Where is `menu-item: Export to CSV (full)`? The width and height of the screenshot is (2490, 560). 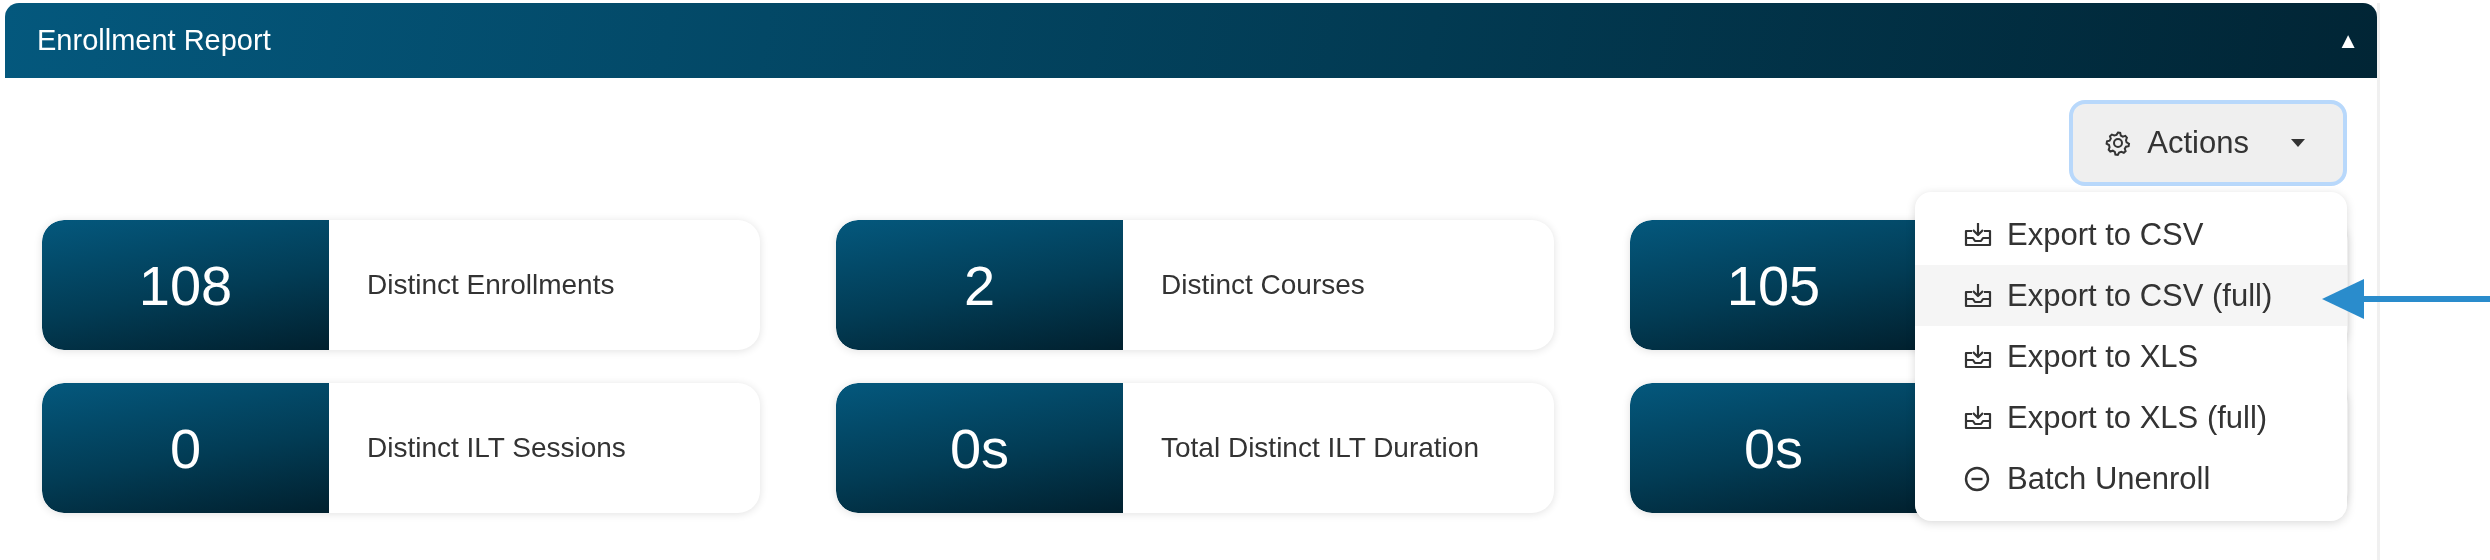
menu-item: Export to CSV (full) is located at coordinates (2131, 295).